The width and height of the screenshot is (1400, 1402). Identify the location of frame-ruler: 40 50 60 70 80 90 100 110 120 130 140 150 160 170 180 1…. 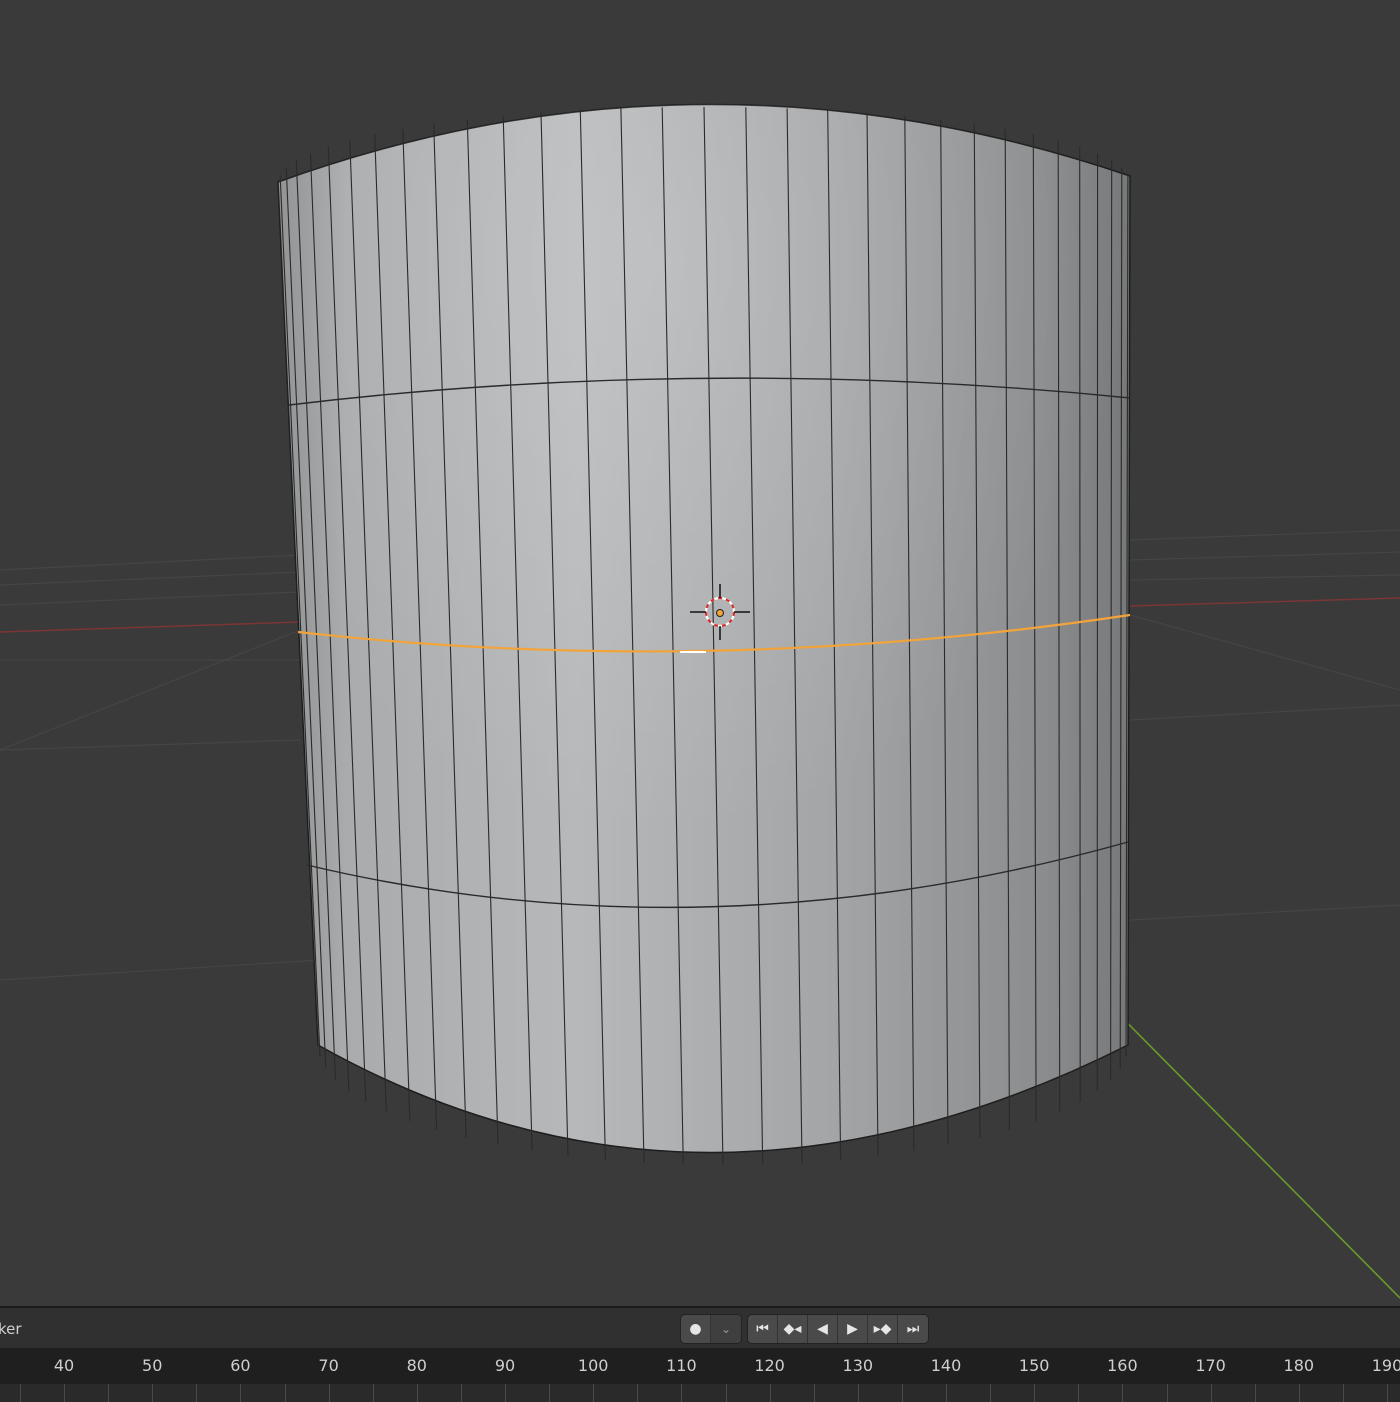
(700, 1366).